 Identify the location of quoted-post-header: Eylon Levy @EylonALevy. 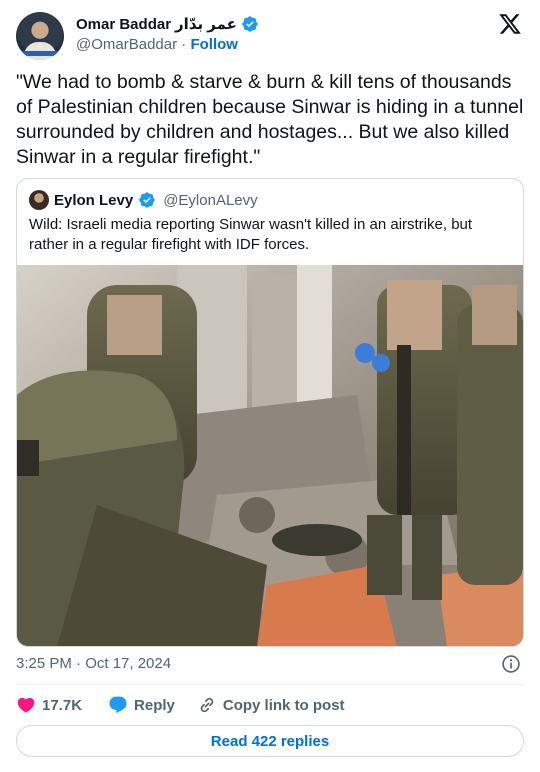
(143, 200).